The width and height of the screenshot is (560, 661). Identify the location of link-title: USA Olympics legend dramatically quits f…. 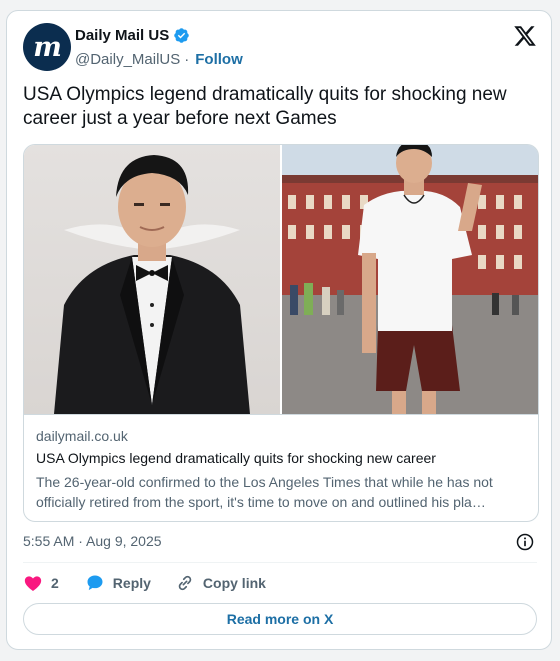
(236, 458).